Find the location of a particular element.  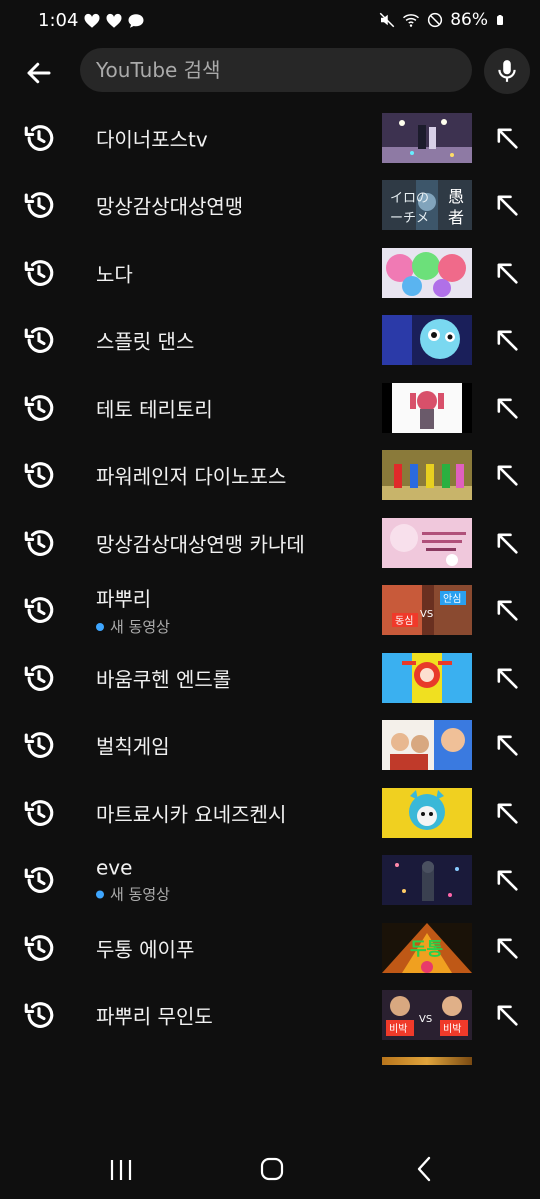

history-suggestion: 망상감상대상연맹 카나데 is located at coordinates (270, 543).